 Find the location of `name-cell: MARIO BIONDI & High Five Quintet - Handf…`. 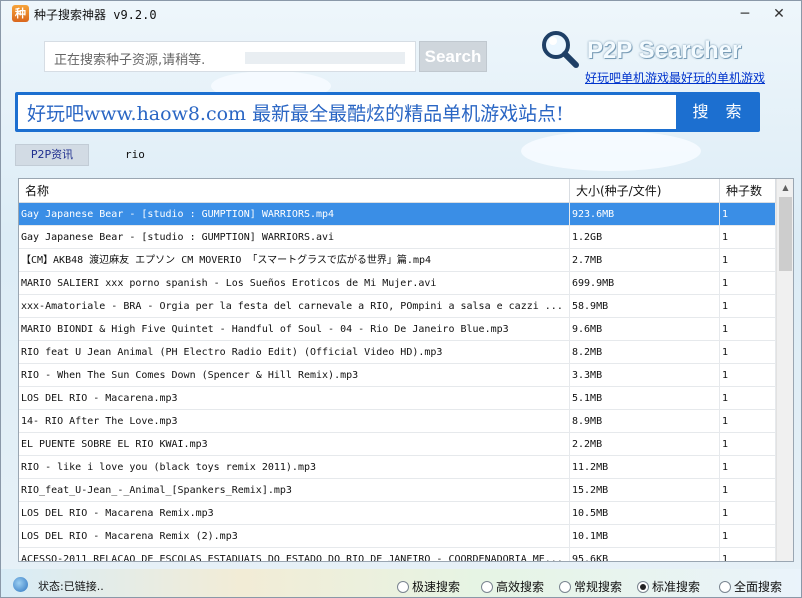

name-cell: MARIO BIONDI & High Five Quintet - Handf… is located at coordinates (294, 329).